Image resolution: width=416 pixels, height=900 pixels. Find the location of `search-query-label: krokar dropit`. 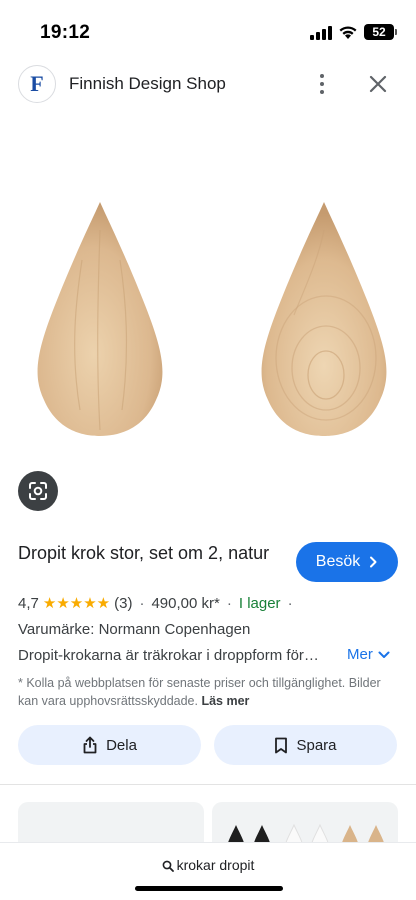

search-query-label: krokar dropit is located at coordinates (208, 865).